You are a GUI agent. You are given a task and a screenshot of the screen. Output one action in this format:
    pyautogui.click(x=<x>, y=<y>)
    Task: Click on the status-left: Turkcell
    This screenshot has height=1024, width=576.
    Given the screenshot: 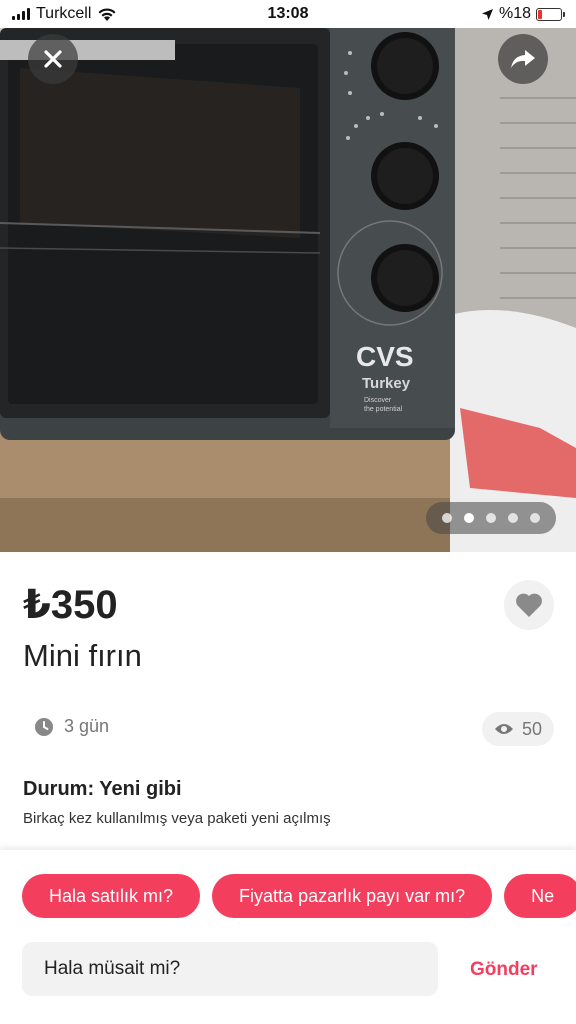 What is the action you would take?
    pyautogui.click(x=64, y=14)
    